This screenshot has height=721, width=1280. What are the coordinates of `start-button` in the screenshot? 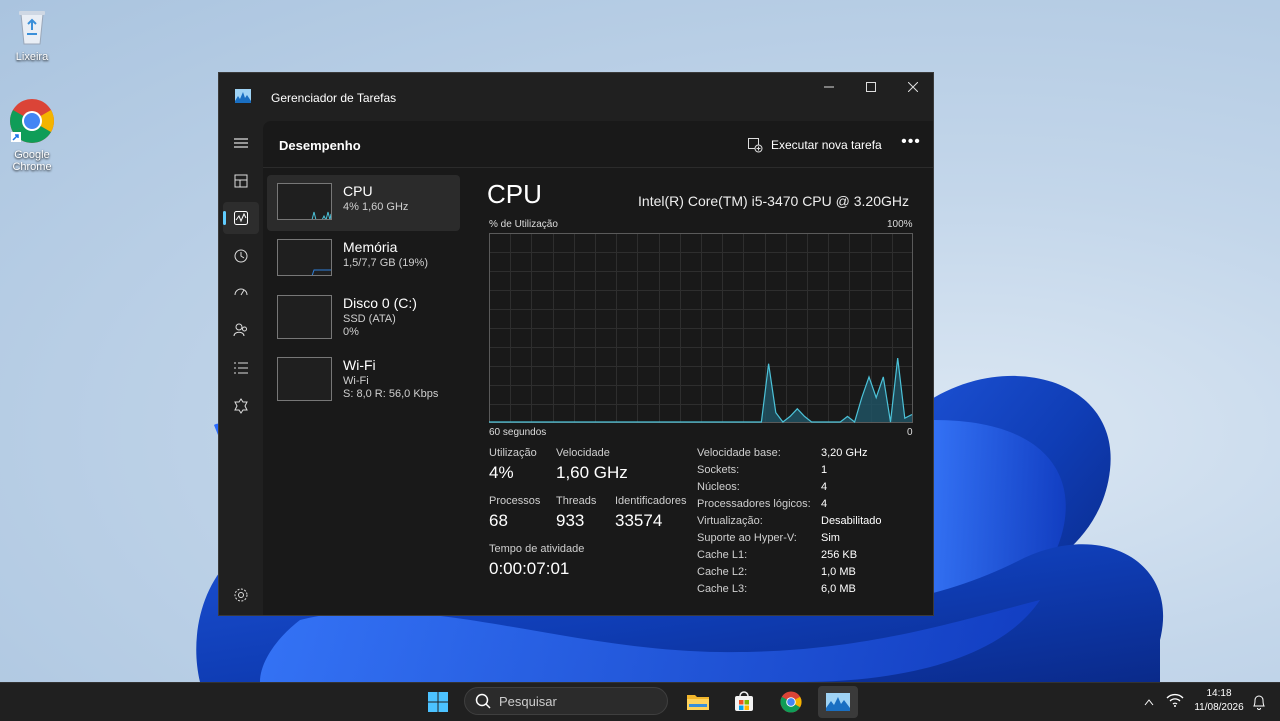 It's located at (438, 702).